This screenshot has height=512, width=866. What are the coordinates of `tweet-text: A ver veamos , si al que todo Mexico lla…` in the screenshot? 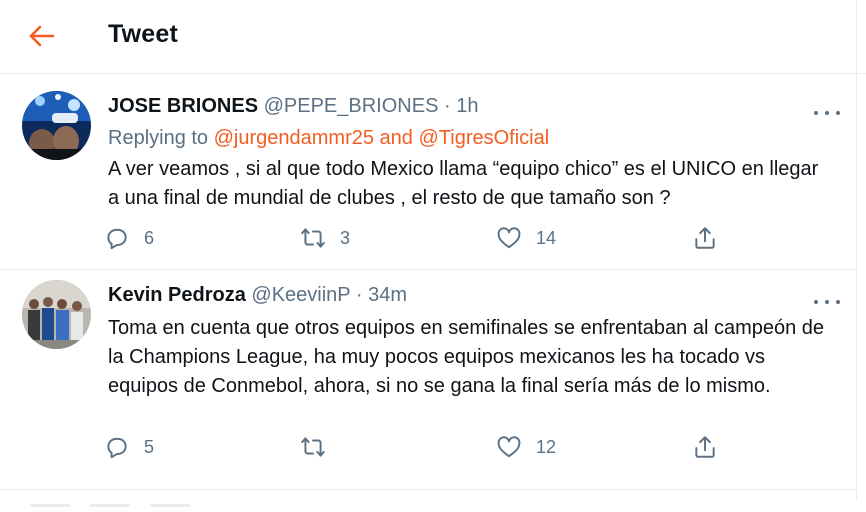 It's located at (463, 183).